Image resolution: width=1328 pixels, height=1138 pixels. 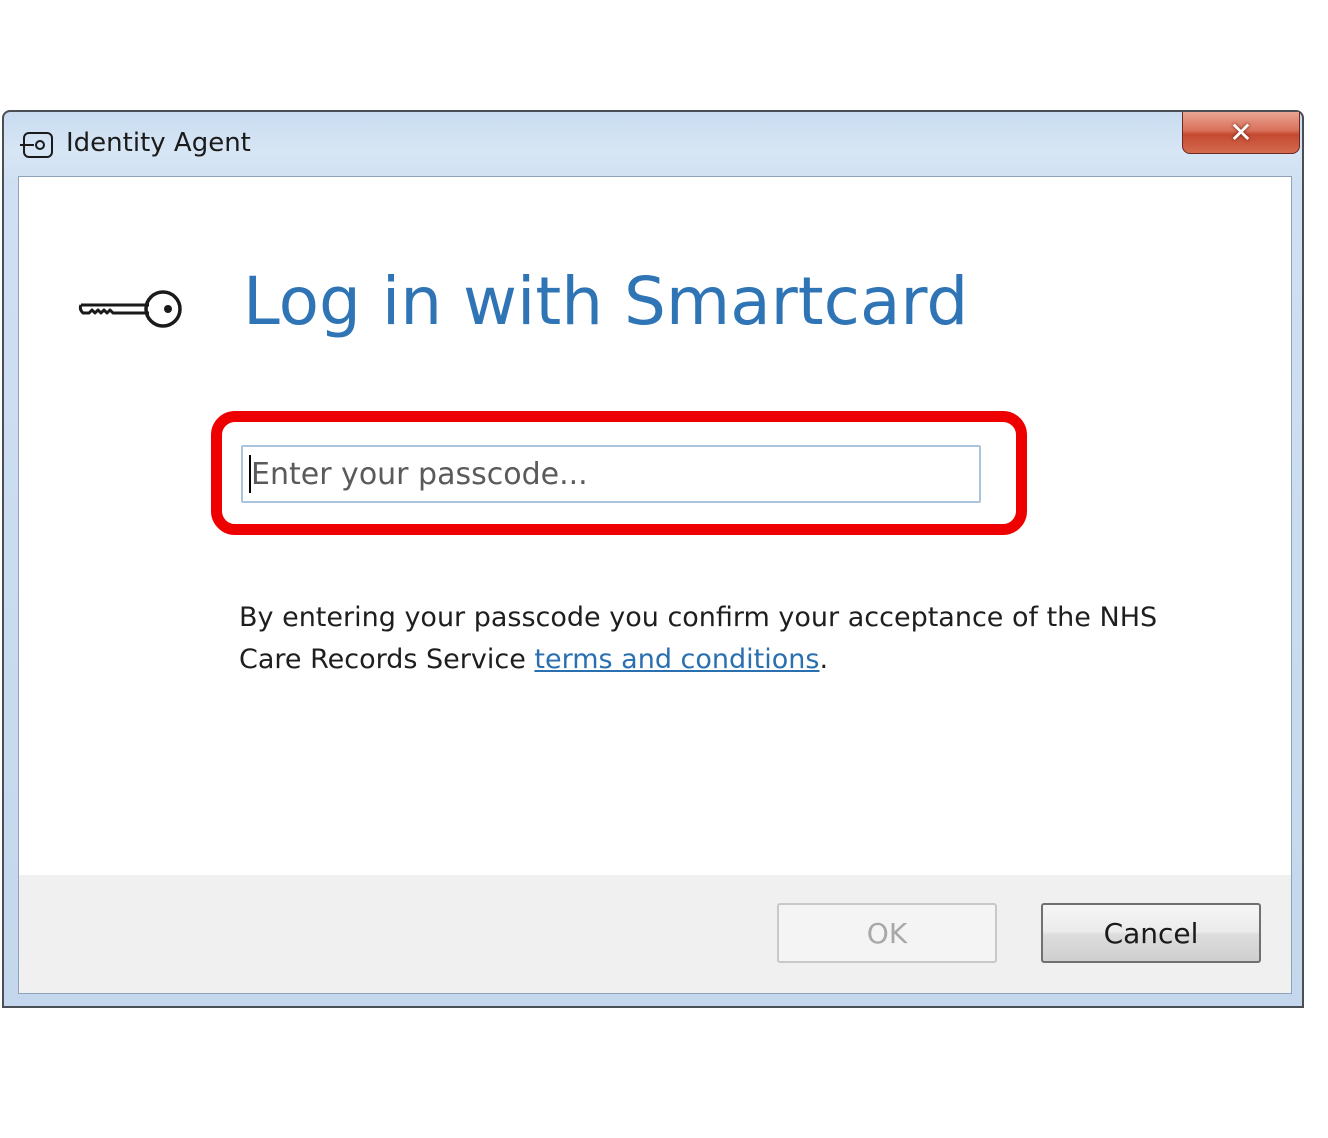 What do you see at coordinates (36, 145) in the screenshot?
I see `key-tag-icon` at bounding box center [36, 145].